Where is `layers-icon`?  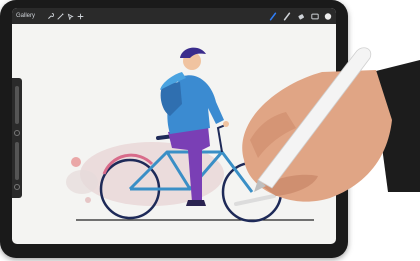 layers-icon is located at coordinates (315, 16).